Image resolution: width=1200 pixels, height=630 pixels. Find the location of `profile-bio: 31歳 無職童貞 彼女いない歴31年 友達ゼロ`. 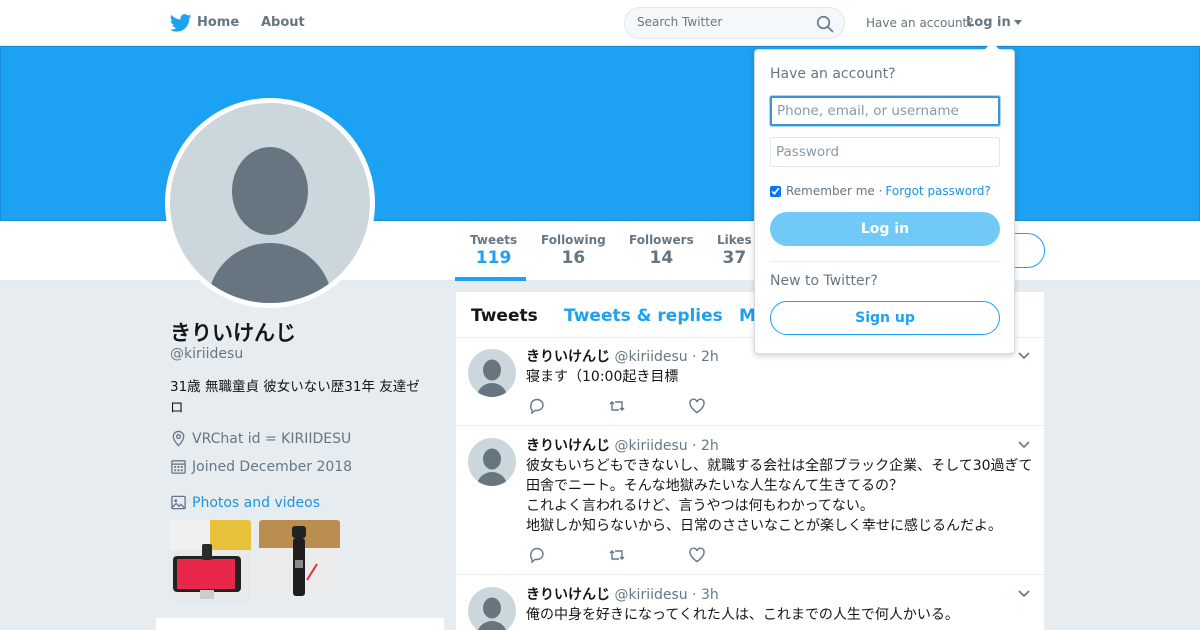

profile-bio: 31歳 無職童貞 彼女いない歴31年 友達ゼロ is located at coordinates (295, 397).